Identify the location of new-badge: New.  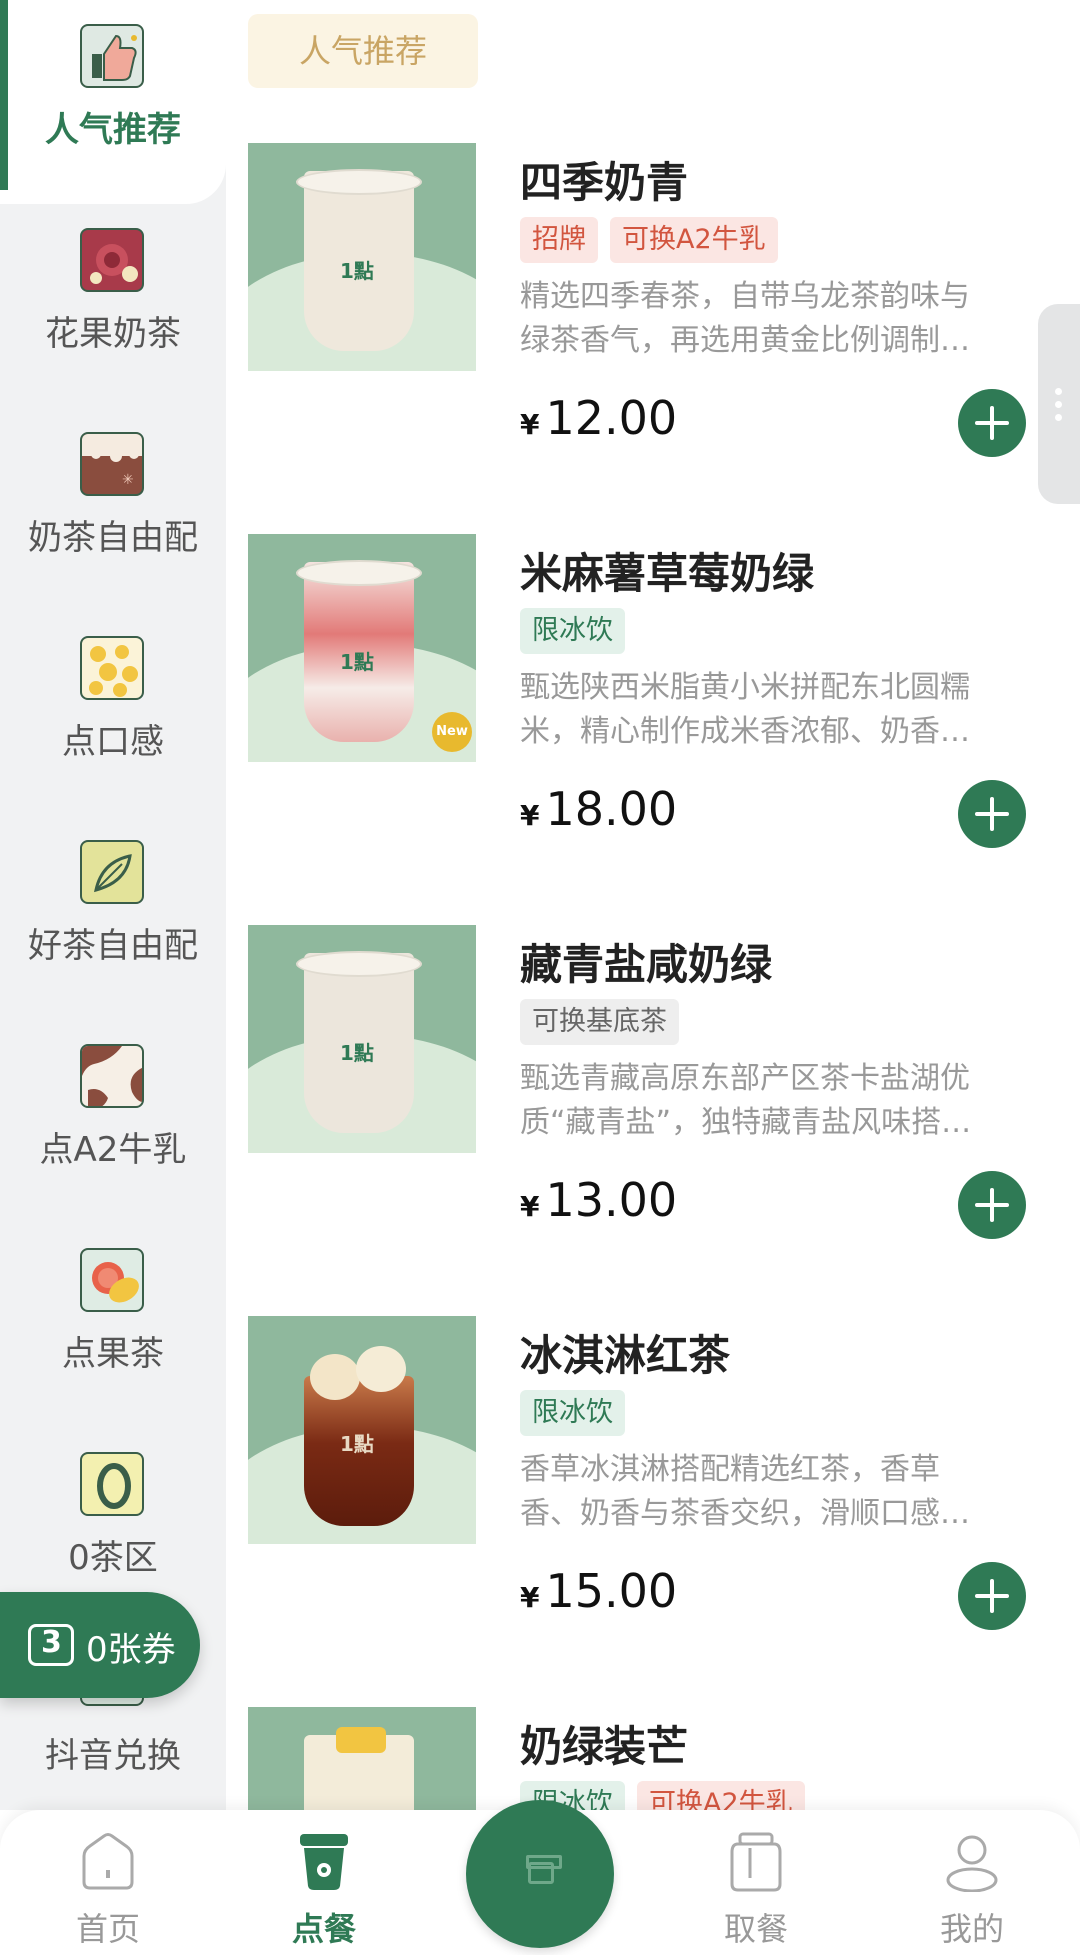
(452, 732).